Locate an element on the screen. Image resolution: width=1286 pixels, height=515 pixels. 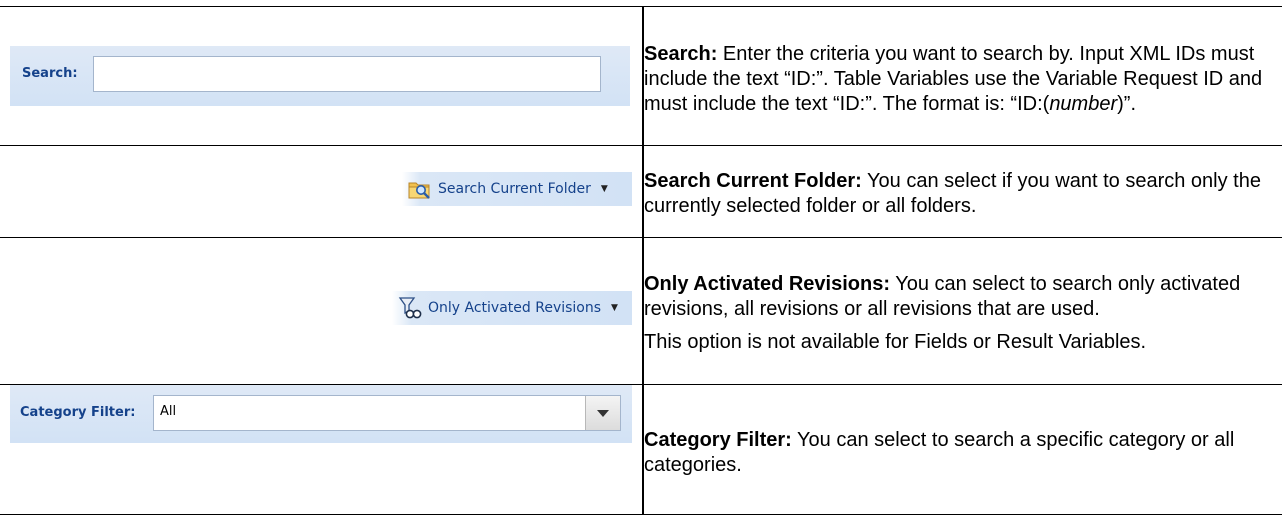
chevron-down-icon is located at coordinates (603, 413).